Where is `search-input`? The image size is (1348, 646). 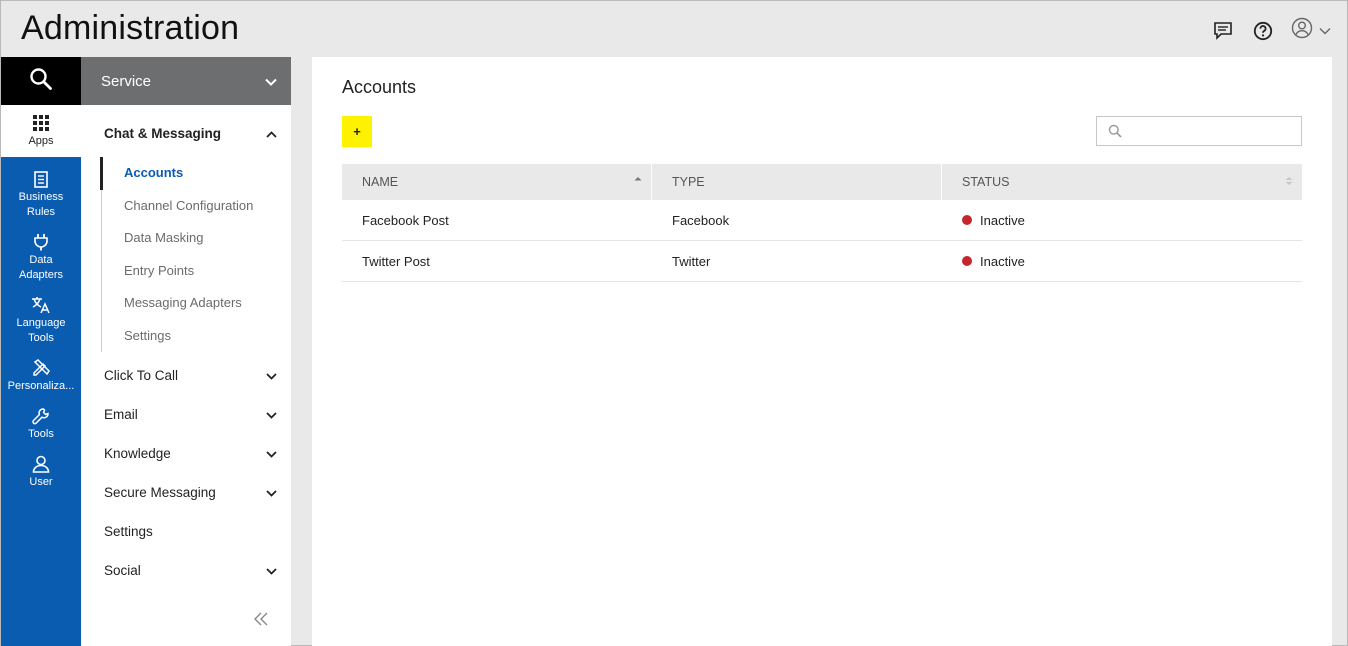 search-input is located at coordinates (1213, 131).